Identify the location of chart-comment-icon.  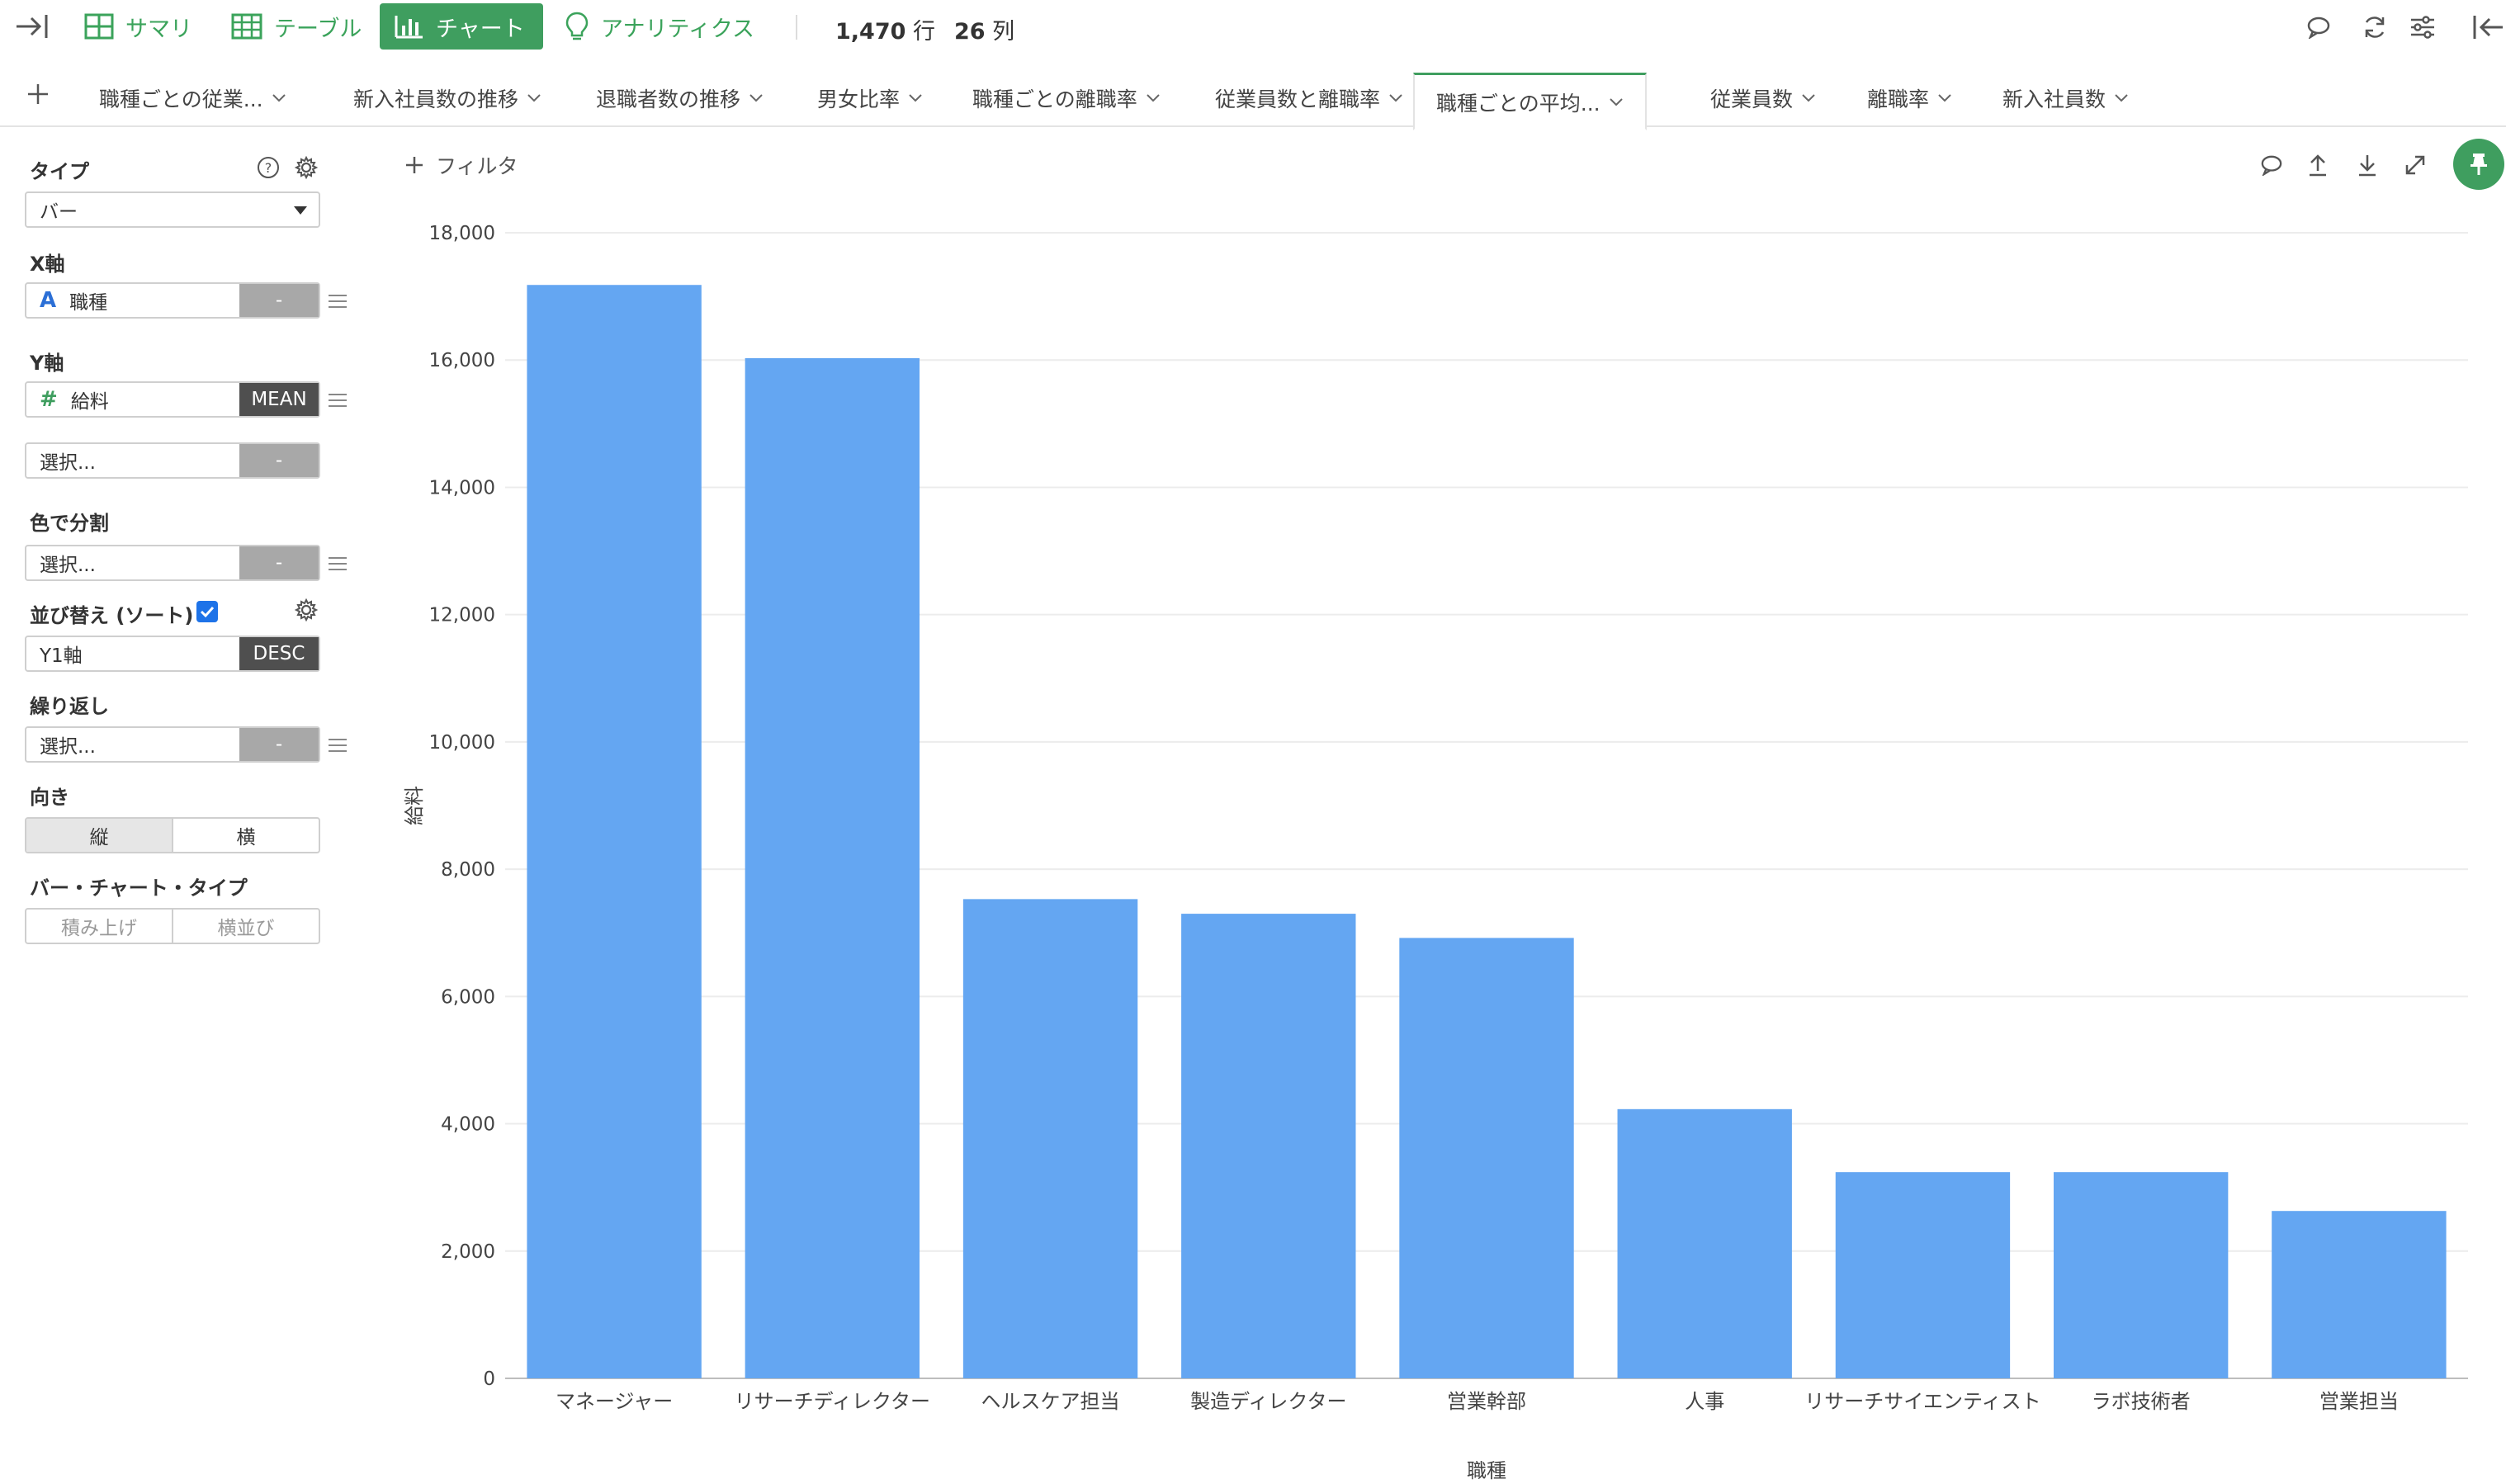
(2272, 165).